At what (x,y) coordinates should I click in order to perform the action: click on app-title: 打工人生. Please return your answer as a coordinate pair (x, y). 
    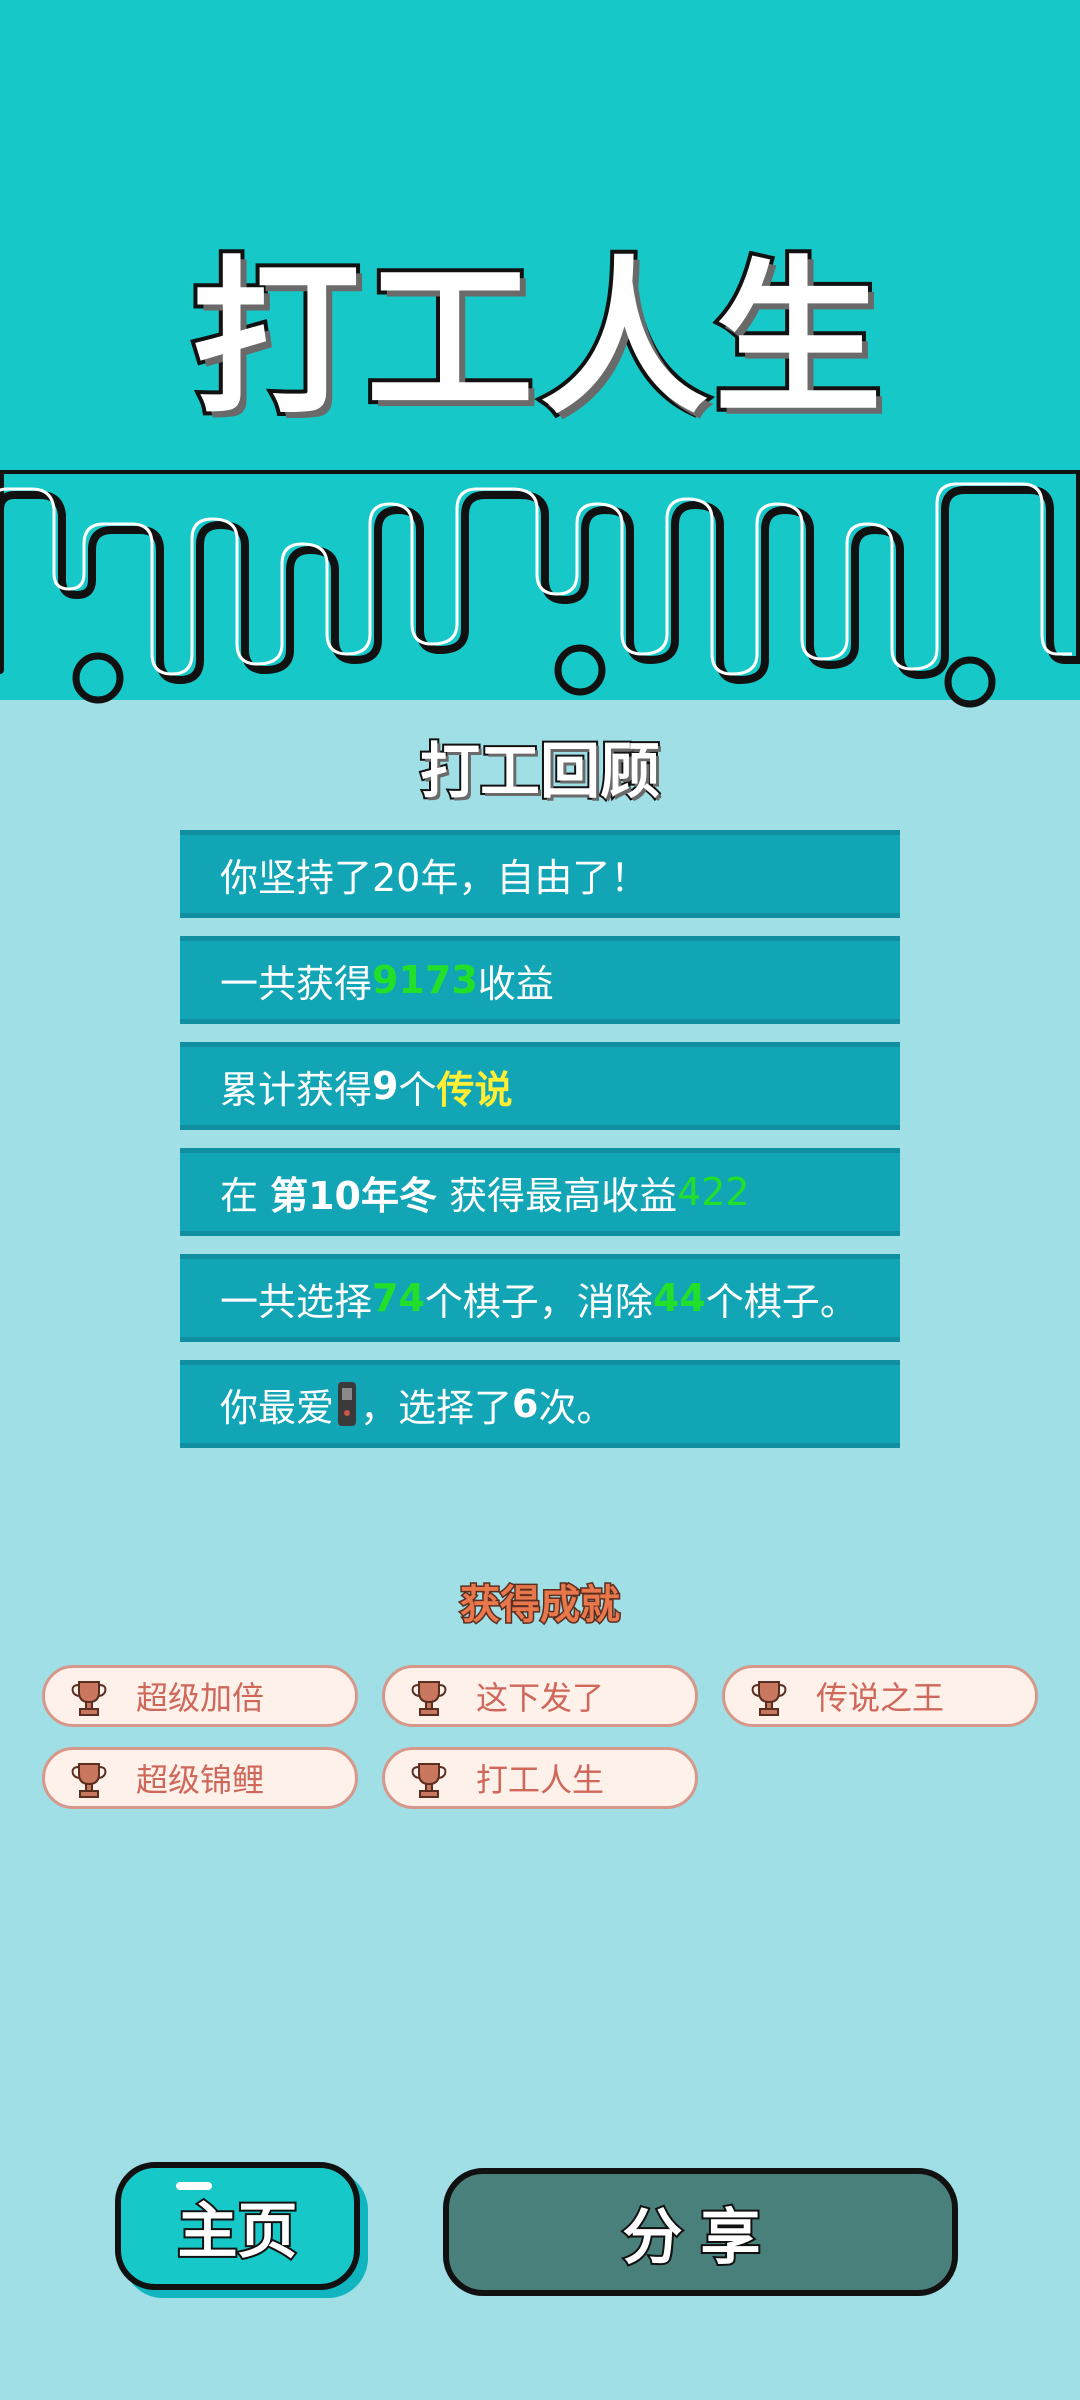
    Looking at the image, I should click on (538, 339).